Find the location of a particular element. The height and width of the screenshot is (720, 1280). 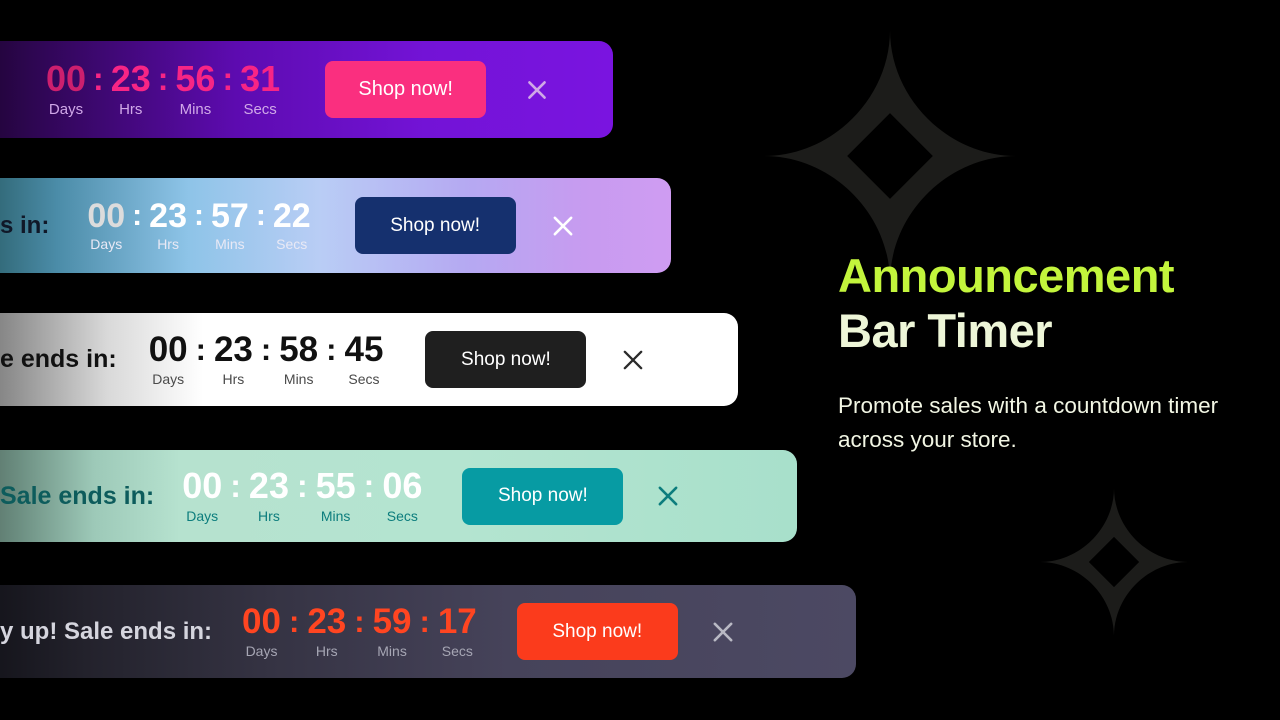

bar-5-mins-unit: 59 Mins is located at coordinates (392, 631).